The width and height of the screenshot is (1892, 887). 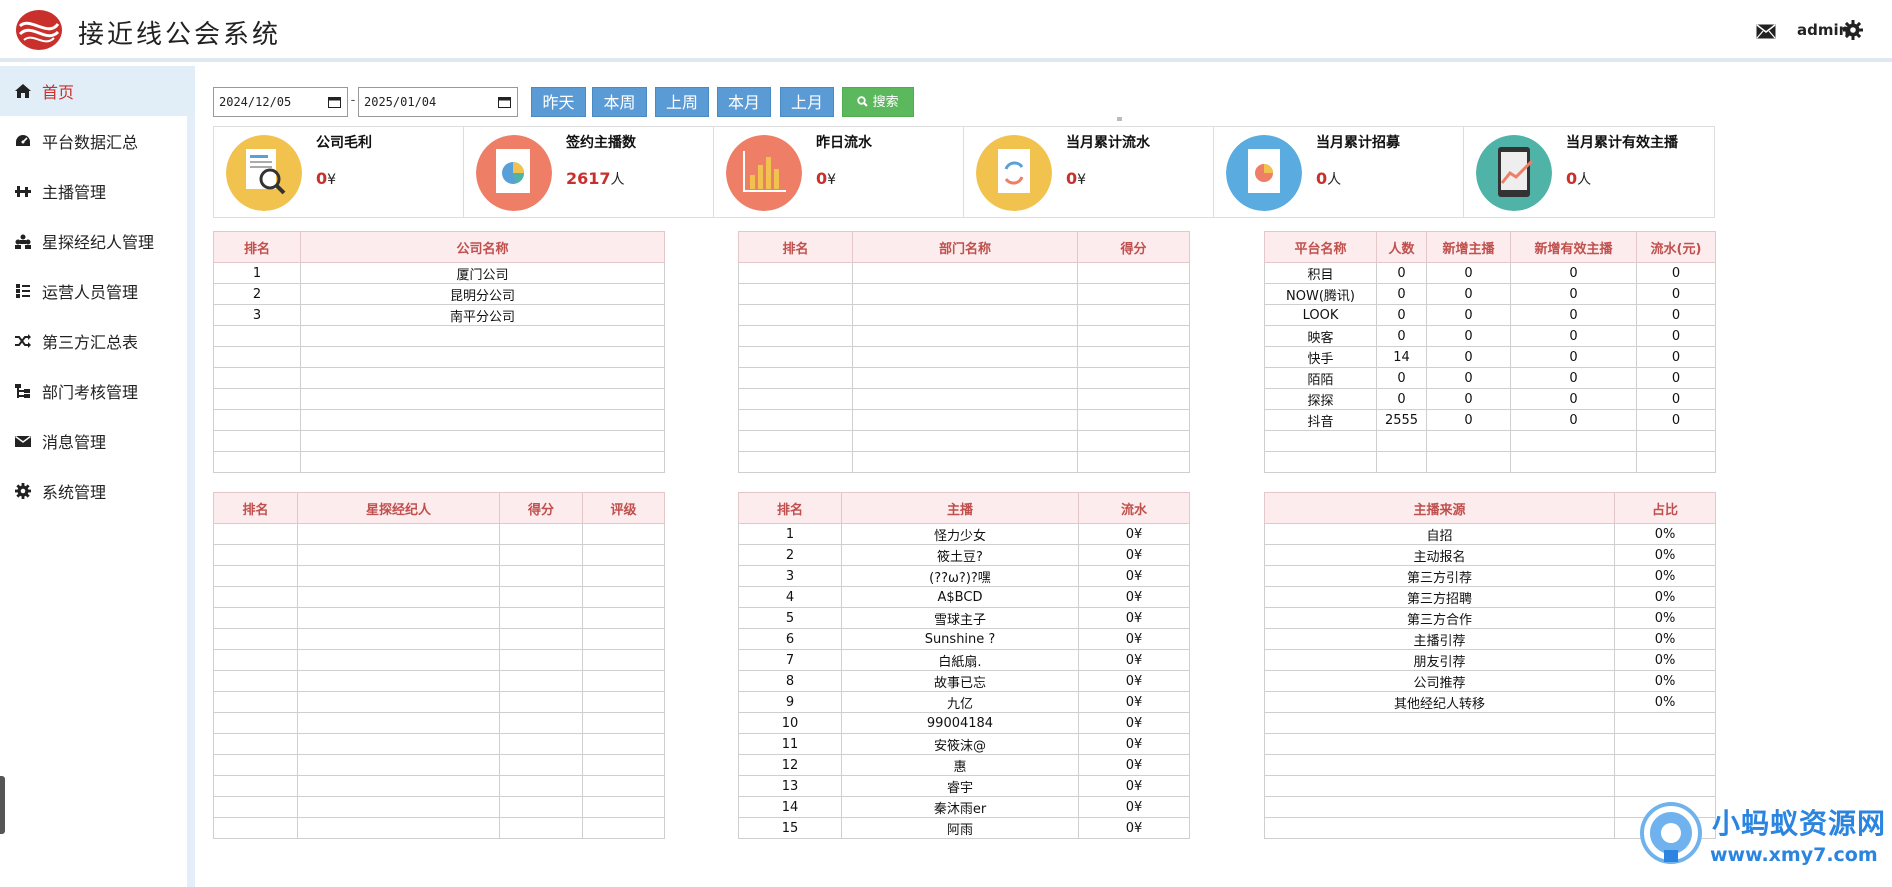 What do you see at coordinates (807, 102) in the screenshot?
I see `last-month-button: 上月` at bounding box center [807, 102].